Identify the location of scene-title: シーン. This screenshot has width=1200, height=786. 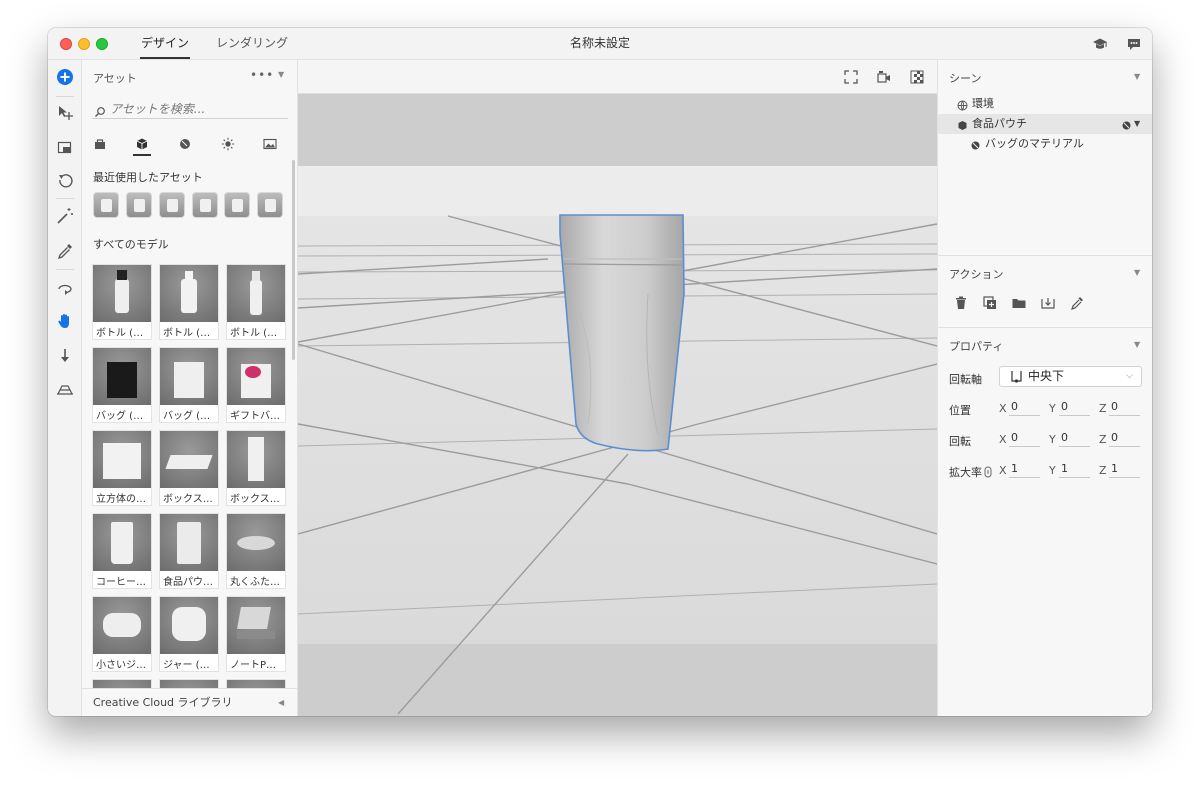
(965, 78).